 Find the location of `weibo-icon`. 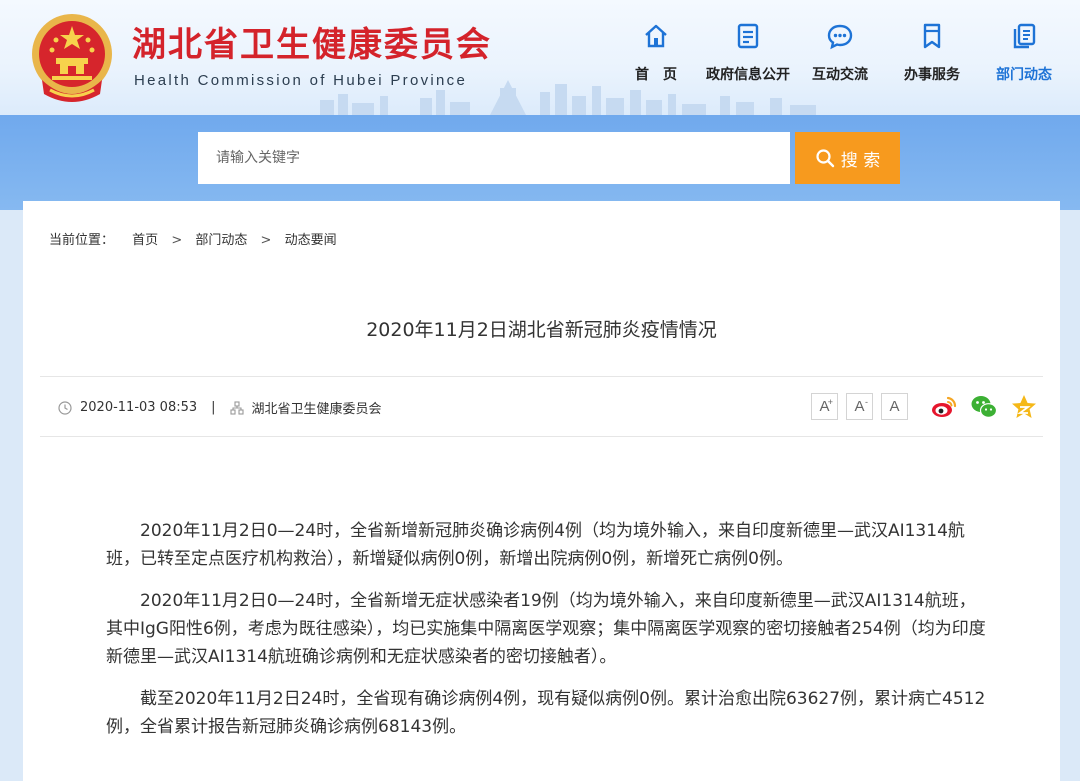

weibo-icon is located at coordinates (944, 407).